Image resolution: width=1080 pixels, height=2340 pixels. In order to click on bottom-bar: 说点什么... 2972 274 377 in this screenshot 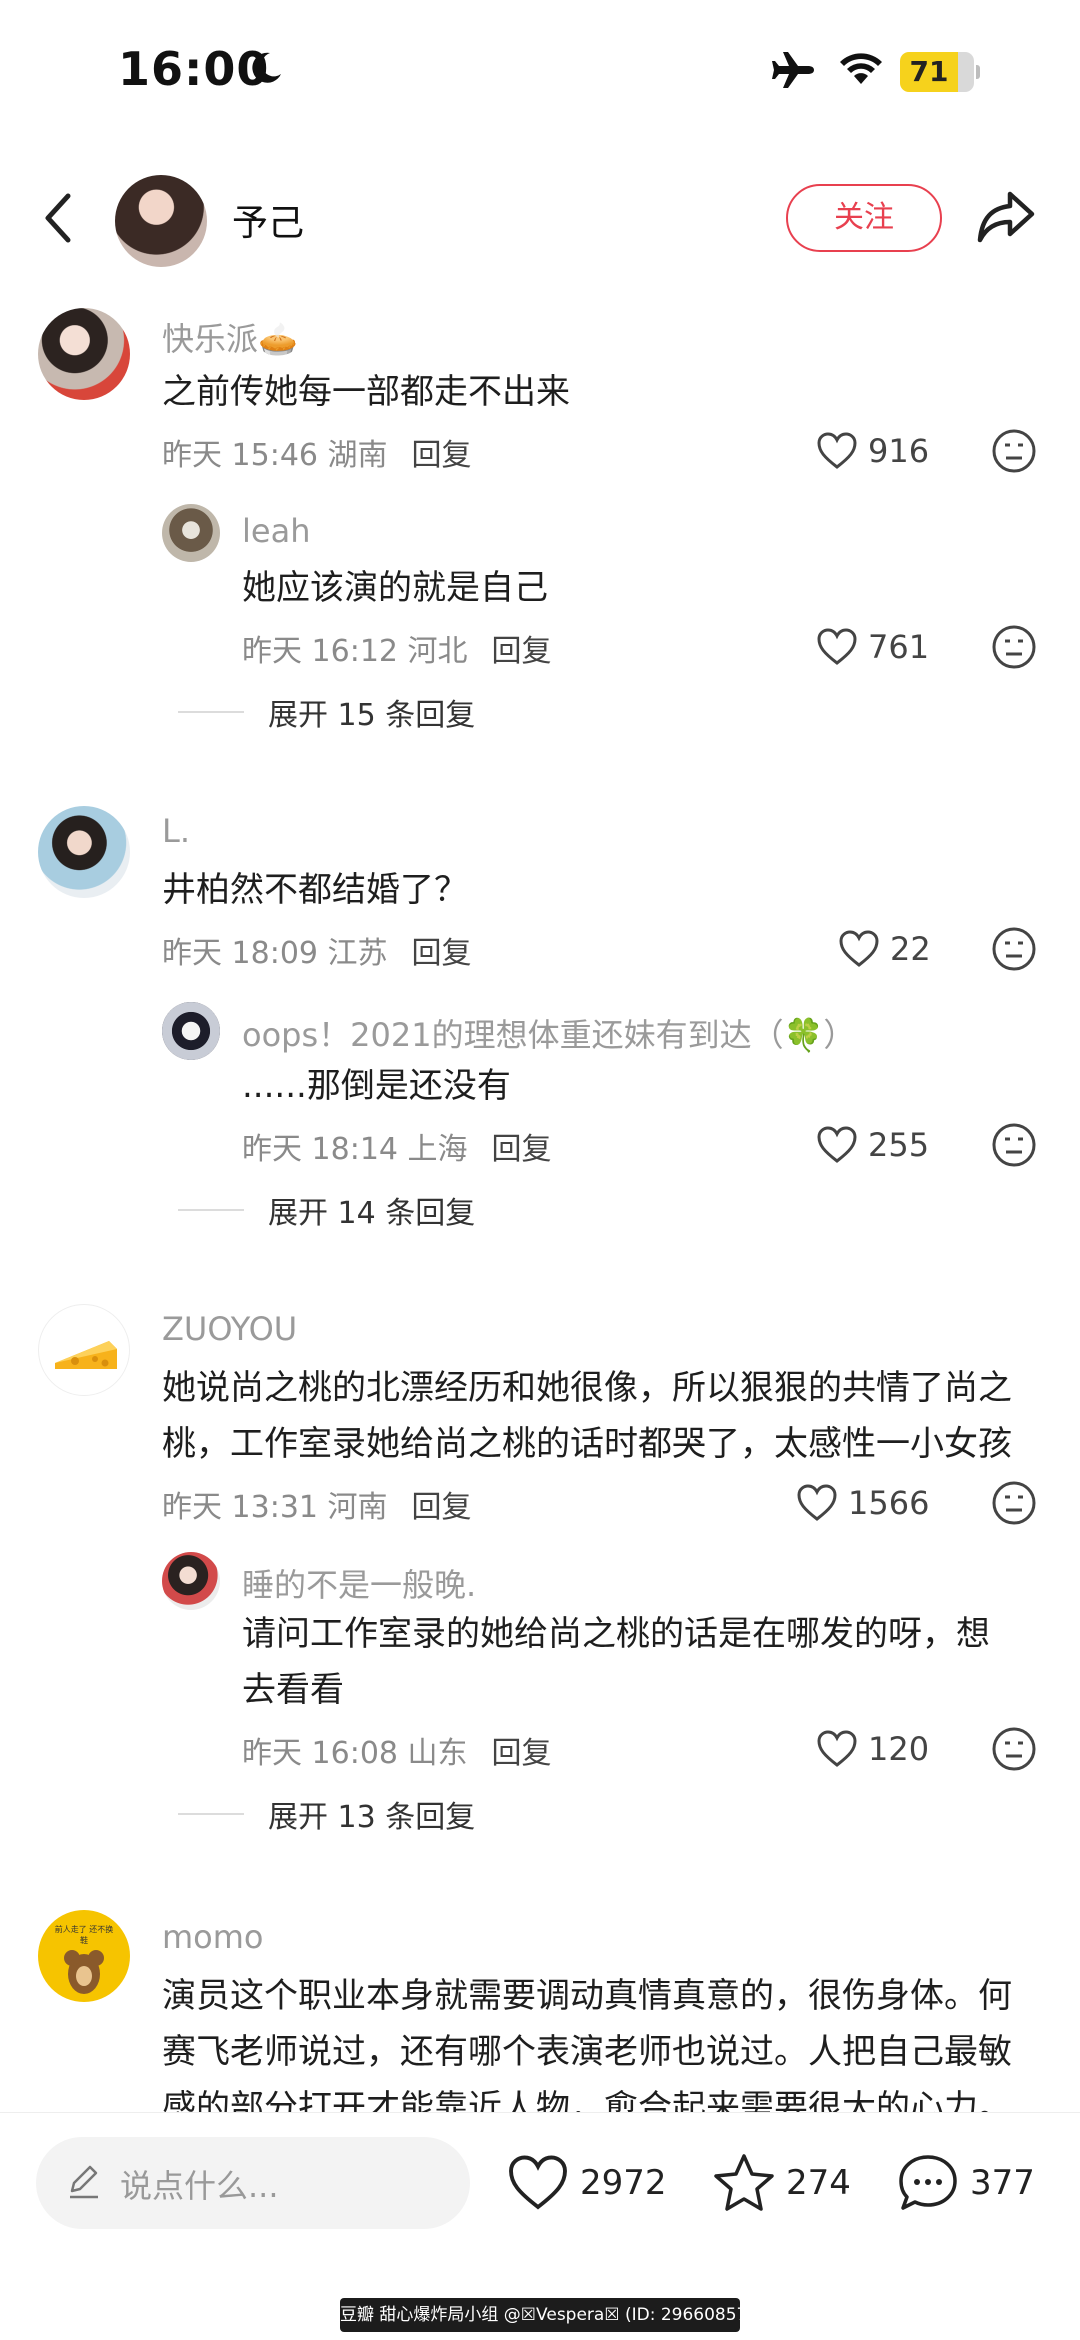, I will do `click(540, 2192)`.